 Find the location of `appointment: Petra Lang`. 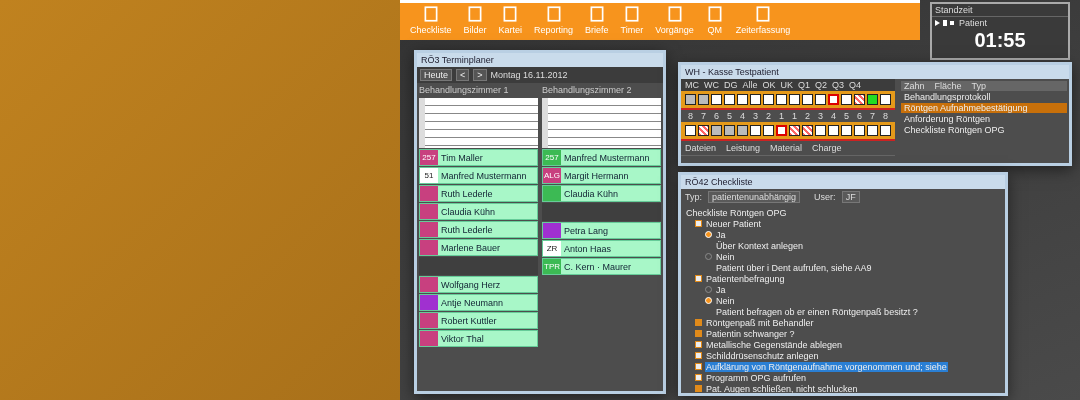

appointment: Petra Lang is located at coordinates (601, 230).